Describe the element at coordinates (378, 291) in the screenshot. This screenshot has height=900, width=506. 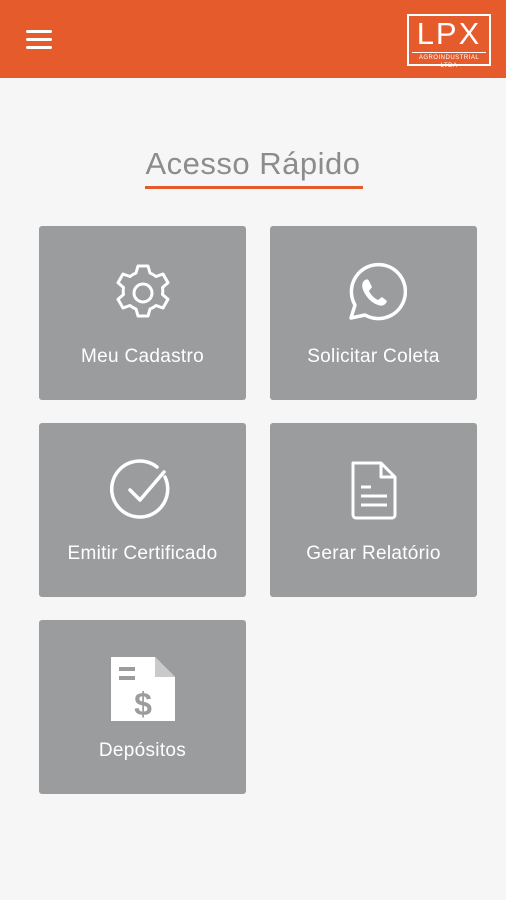
I see `whatsapp-icon` at that location.